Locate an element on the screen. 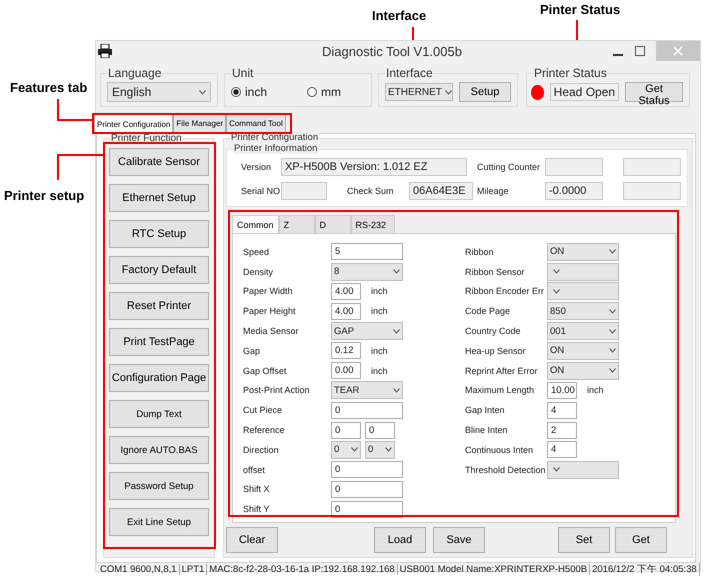 The height and width of the screenshot is (581, 704). setting-dropdown: 001 is located at coordinates (583, 331).